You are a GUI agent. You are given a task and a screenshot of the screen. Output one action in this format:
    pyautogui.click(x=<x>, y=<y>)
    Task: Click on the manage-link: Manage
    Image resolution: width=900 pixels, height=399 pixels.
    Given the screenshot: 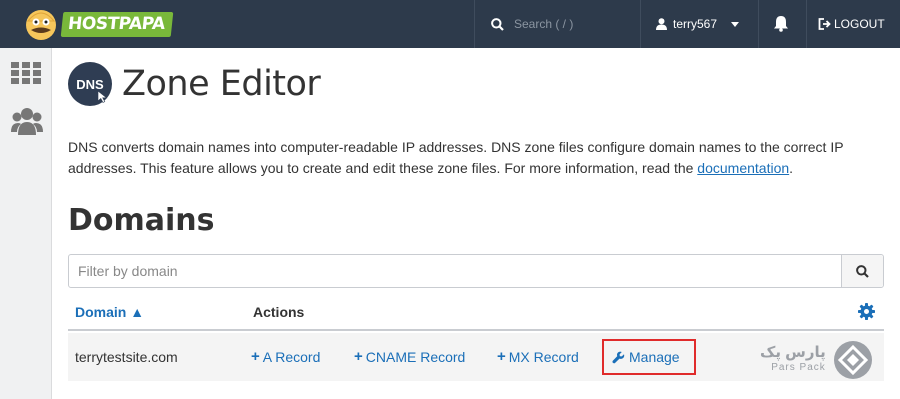 What is the action you would take?
    pyautogui.click(x=646, y=357)
    